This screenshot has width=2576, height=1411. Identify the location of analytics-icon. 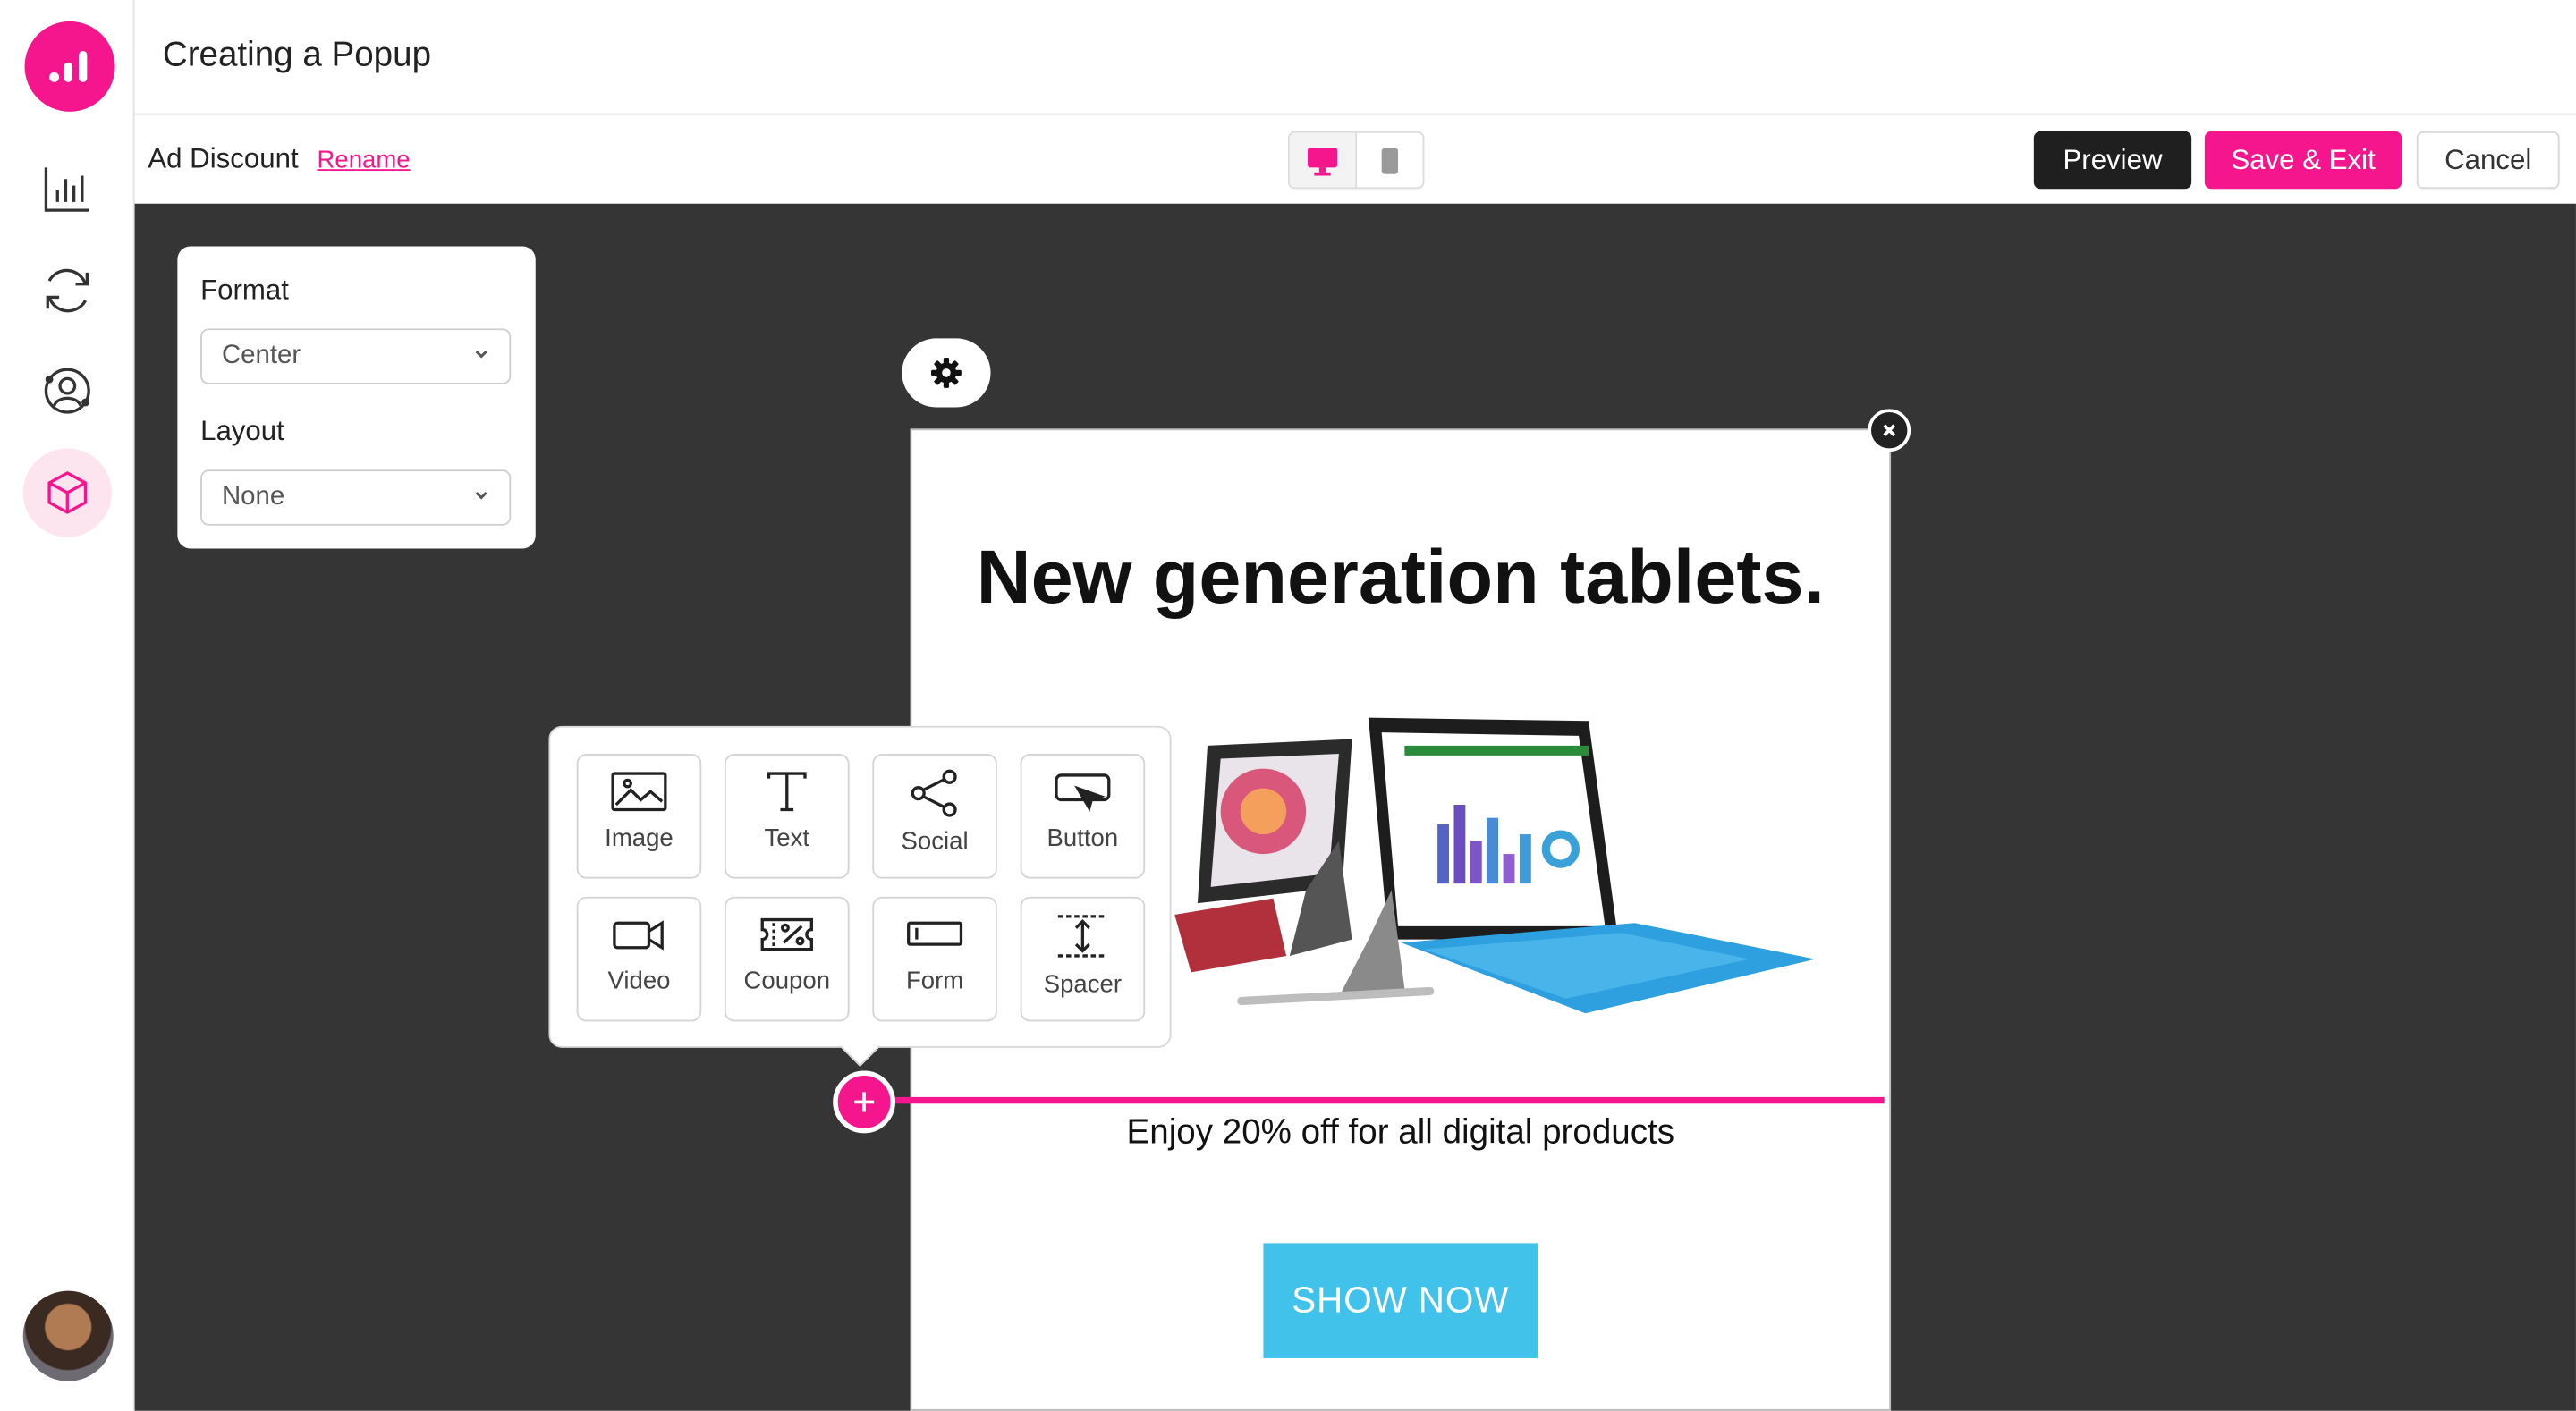
(67, 189).